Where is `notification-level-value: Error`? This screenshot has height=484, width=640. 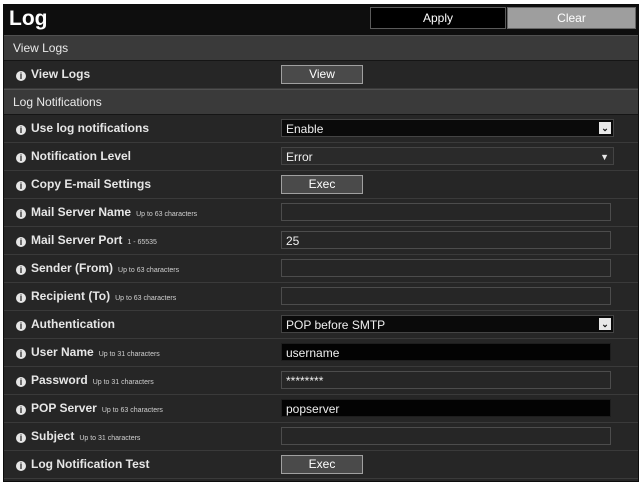 notification-level-value: Error is located at coordinates (299, 157).